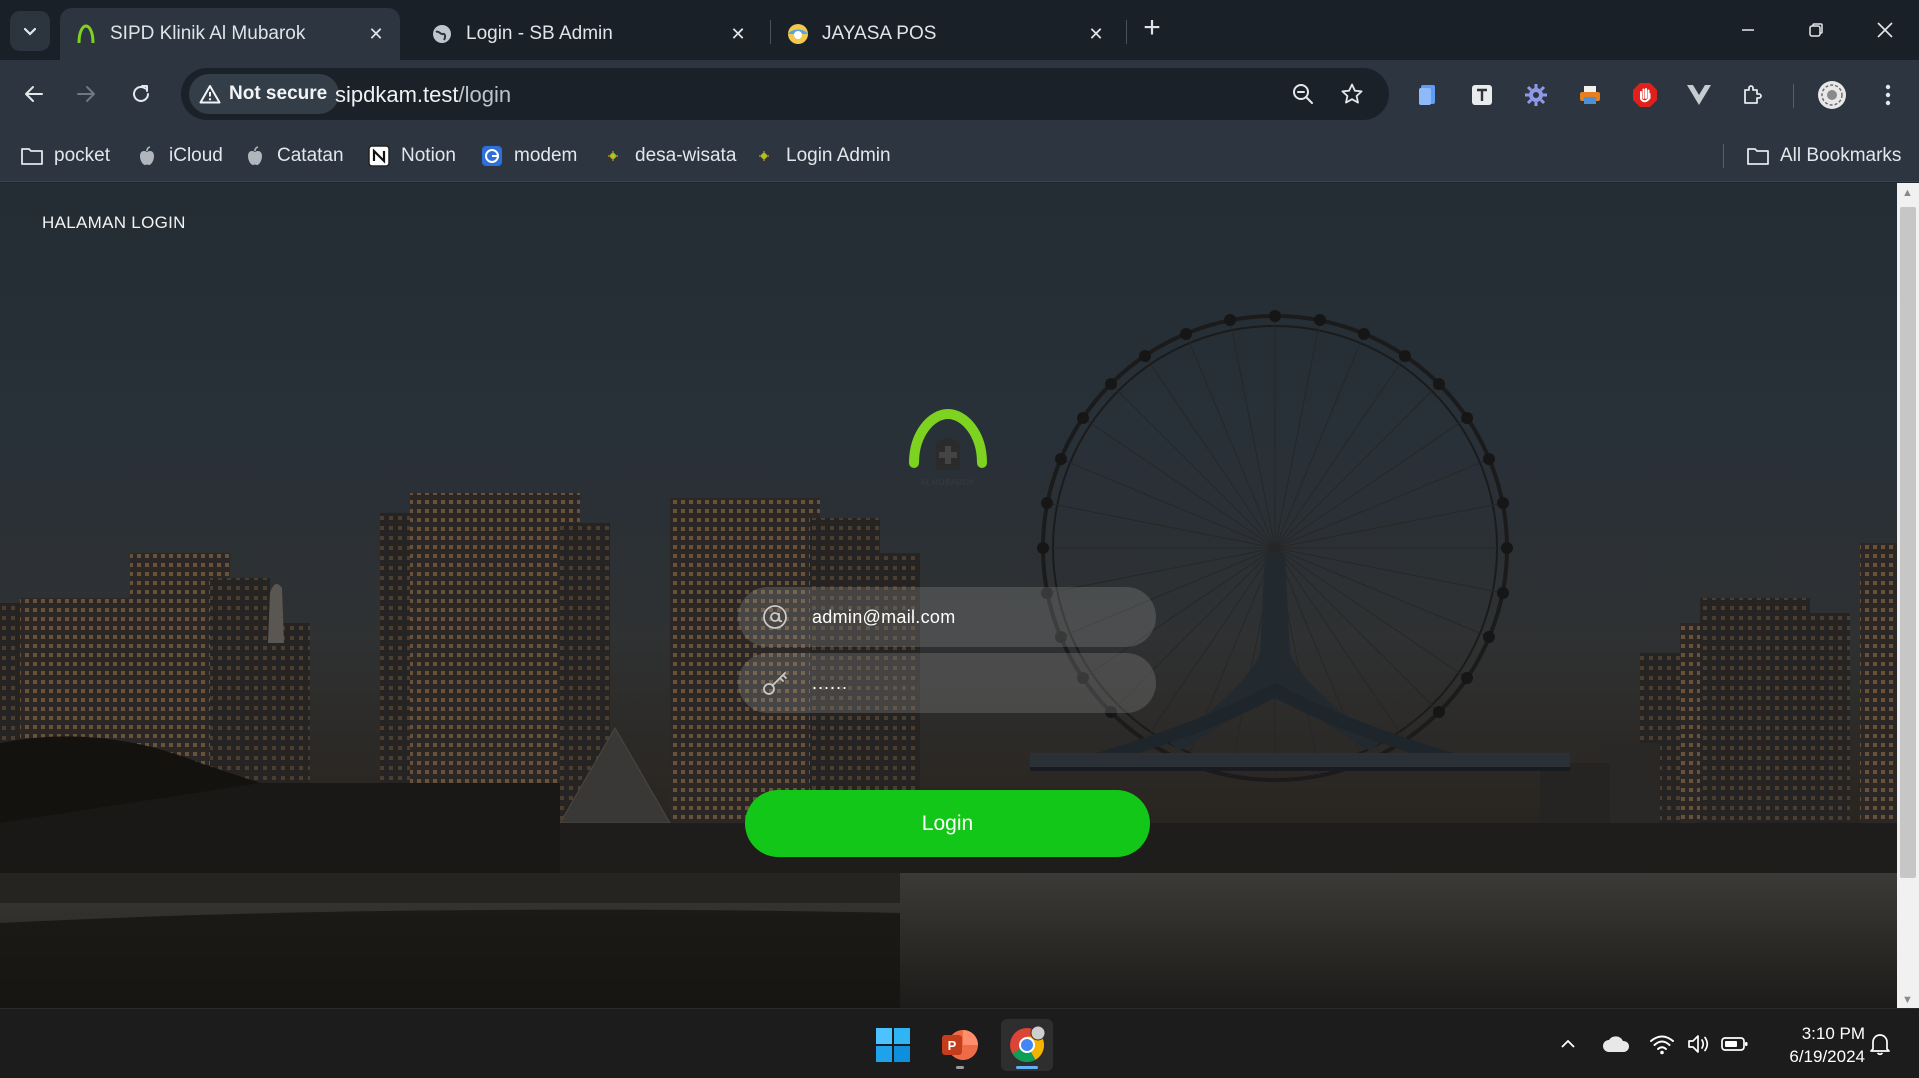 This screenshot has width=1919, height=1078. Describe the element at coordinates (492, 156) in the screenshot. I see `modem-icon` at that location.